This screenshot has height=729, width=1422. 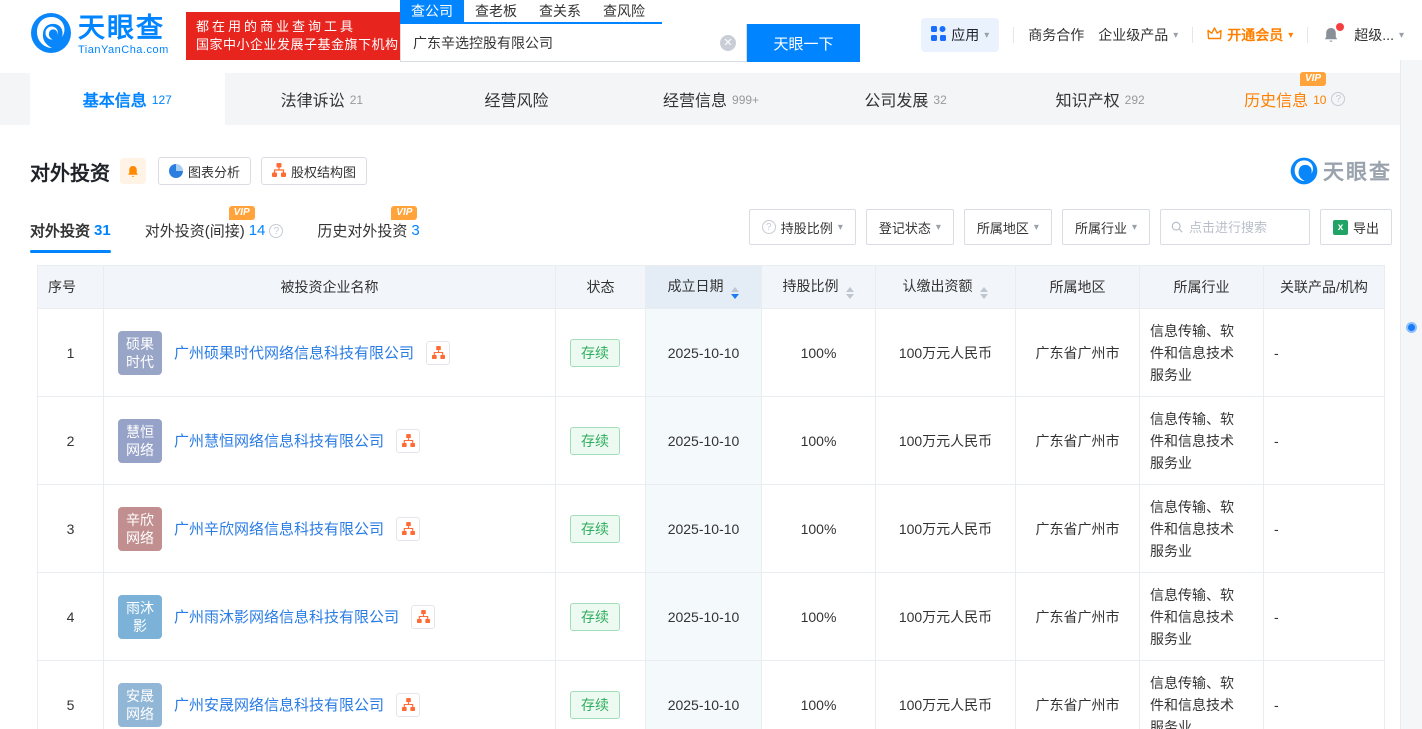 What do you see at coordinates (516, 99) in the screenshot?
I see `tab-operating-risk: 经营风险` at bounding box center [516, 99].